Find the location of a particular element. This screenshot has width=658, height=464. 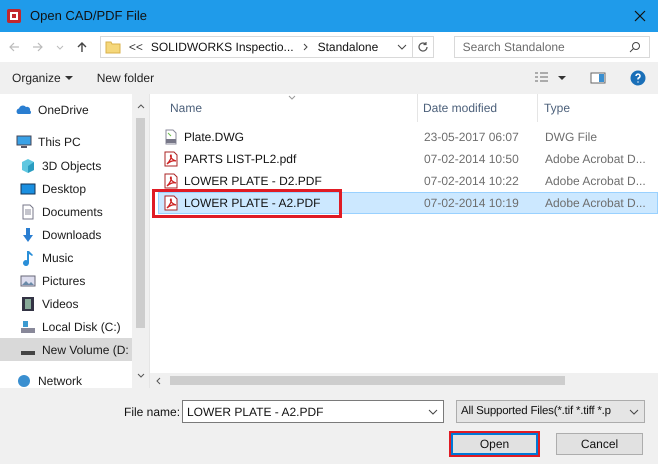

nav-item: Local Disk (C:) is located at coordinates (66, 326).